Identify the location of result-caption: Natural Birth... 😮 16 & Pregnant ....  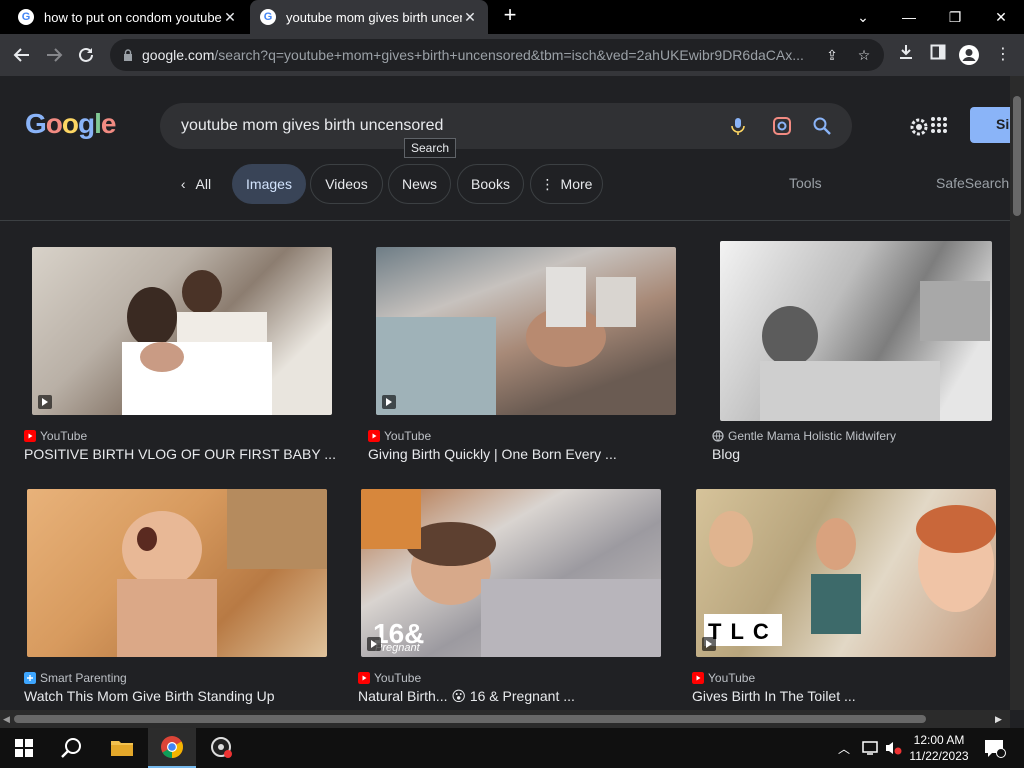
(466, 696).